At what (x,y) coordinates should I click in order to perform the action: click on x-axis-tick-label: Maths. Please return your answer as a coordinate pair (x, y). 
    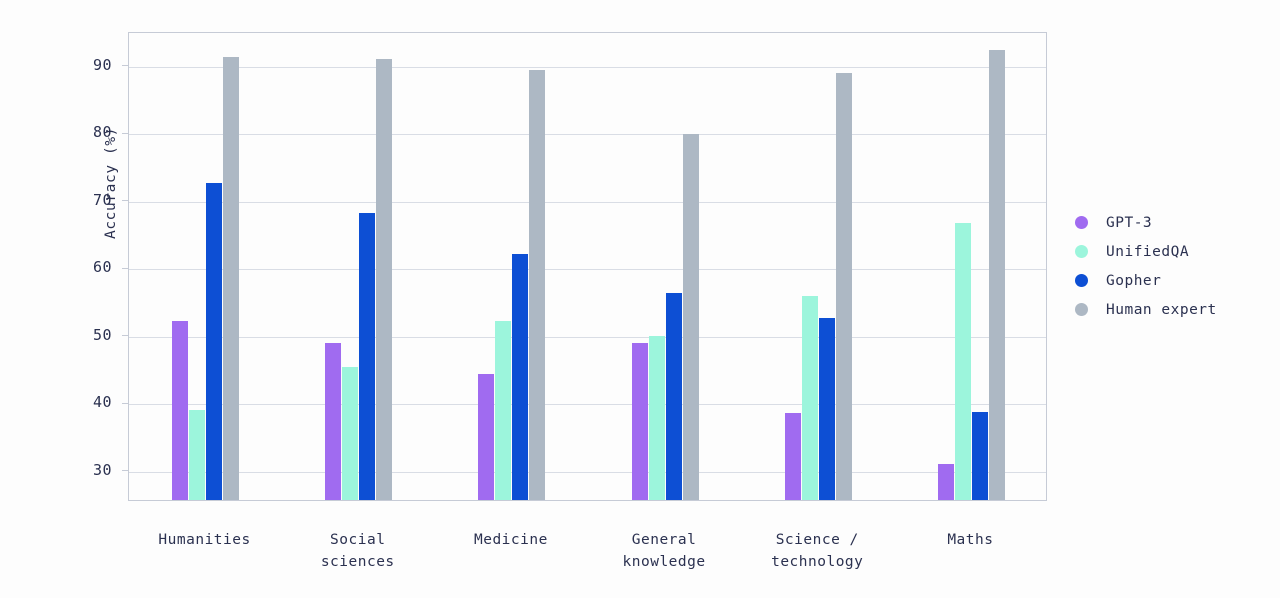
    Looking at the image, I should click on (970, 540).